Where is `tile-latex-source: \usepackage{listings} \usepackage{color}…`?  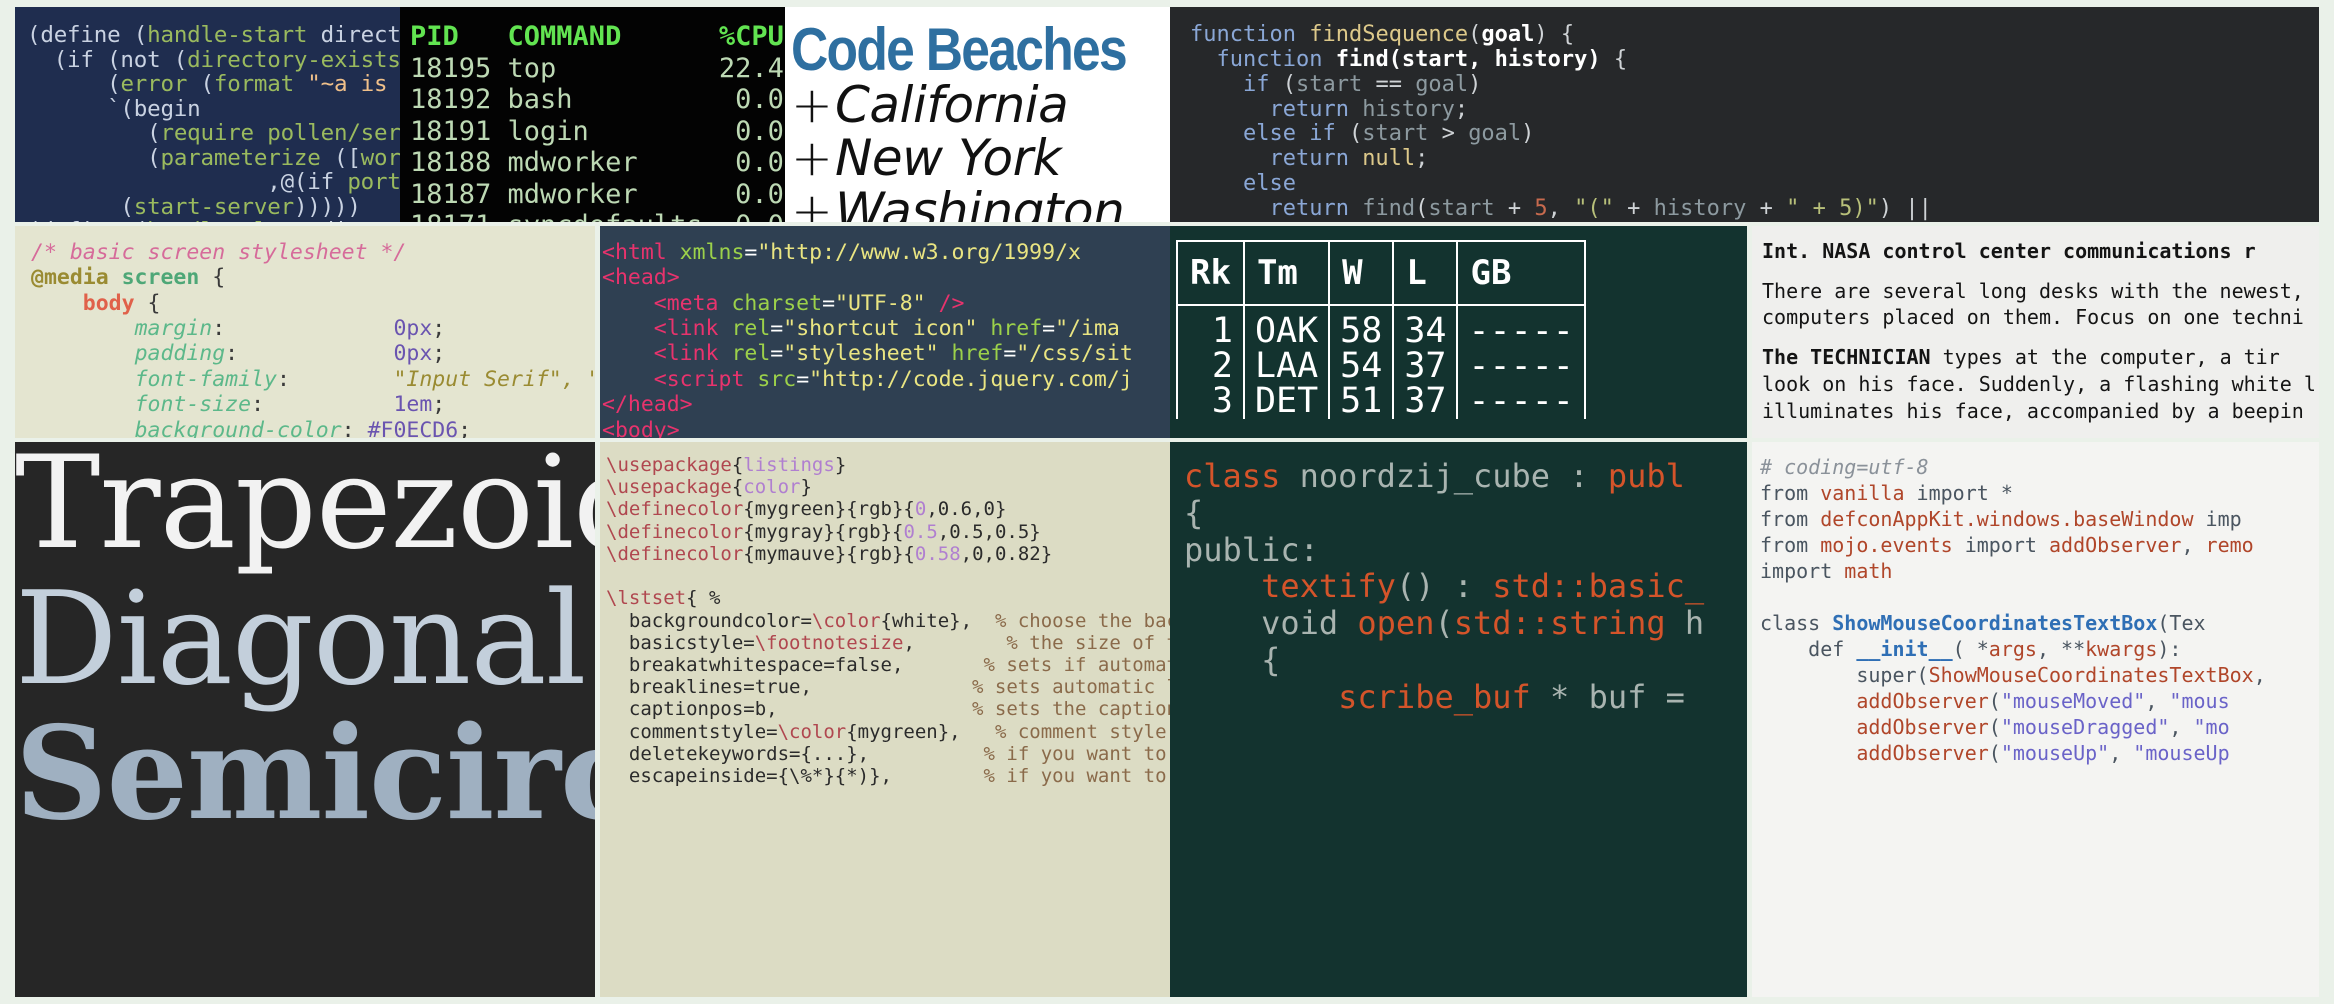
tile-latex-source: \usepackage{listings} \usepackage{color}… is located at coordinates (885, 719).